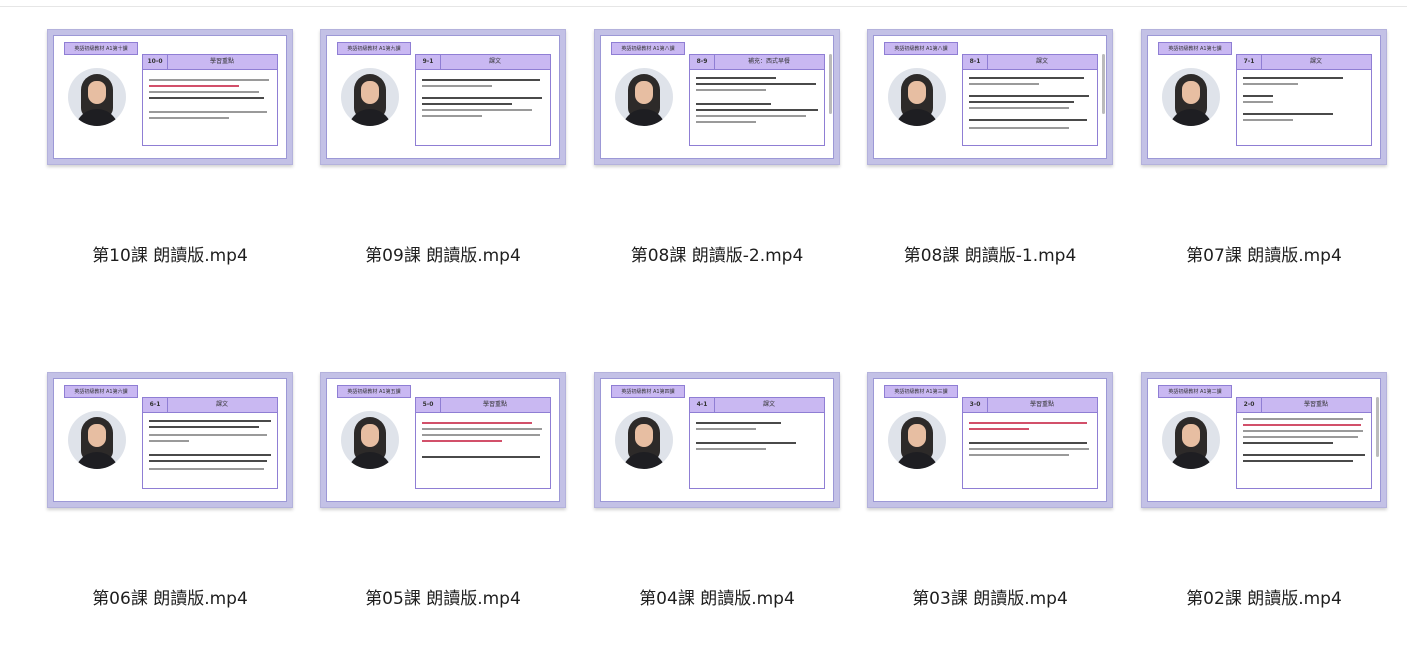 The height and width of the screenshot is (672, 1407). I want to click on video-thumbnail: 英語初級教材 A1第七課 7-1 課文, so click(1264, 97).